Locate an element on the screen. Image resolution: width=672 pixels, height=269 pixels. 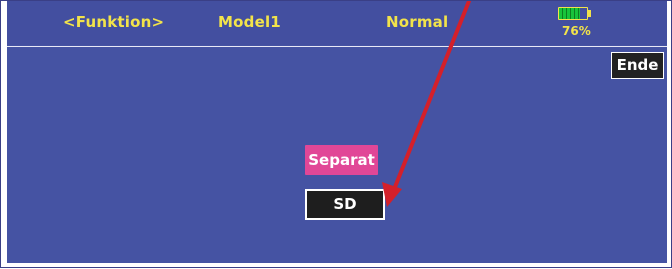
flight-mode: Normal is located at coordinates (417, 22).